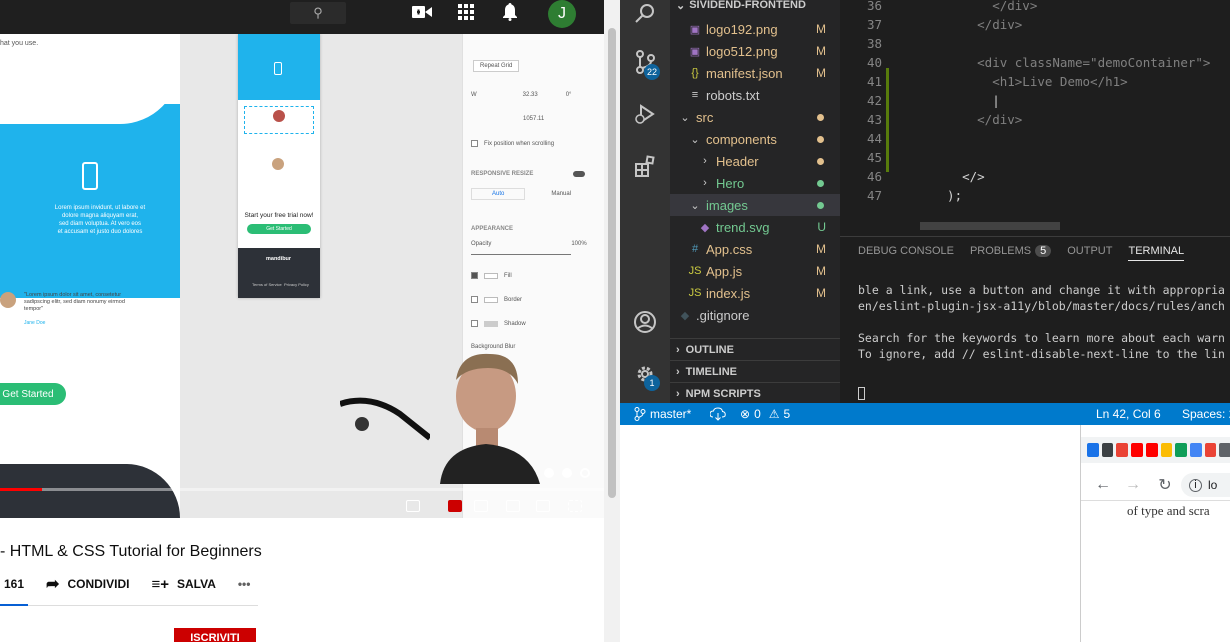 The height and width of the screenshot is (642, 1230). Describe the element at coordinates (215, 635) in the screenshot. I see `subscribe-button: ISCRIVITI` at that location.